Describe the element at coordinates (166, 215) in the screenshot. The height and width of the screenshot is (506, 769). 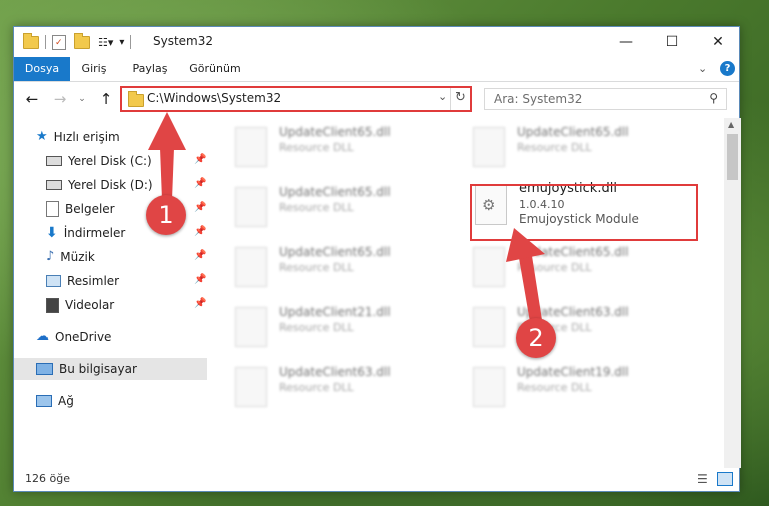
I see `callout-1: 1` at that location.